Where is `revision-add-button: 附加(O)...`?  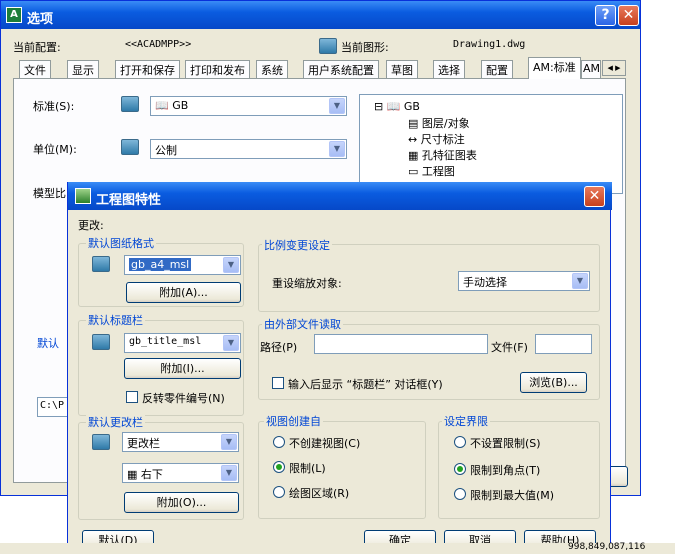 revision-add-button: 附加(O)... is located at coordinates (181, 502).